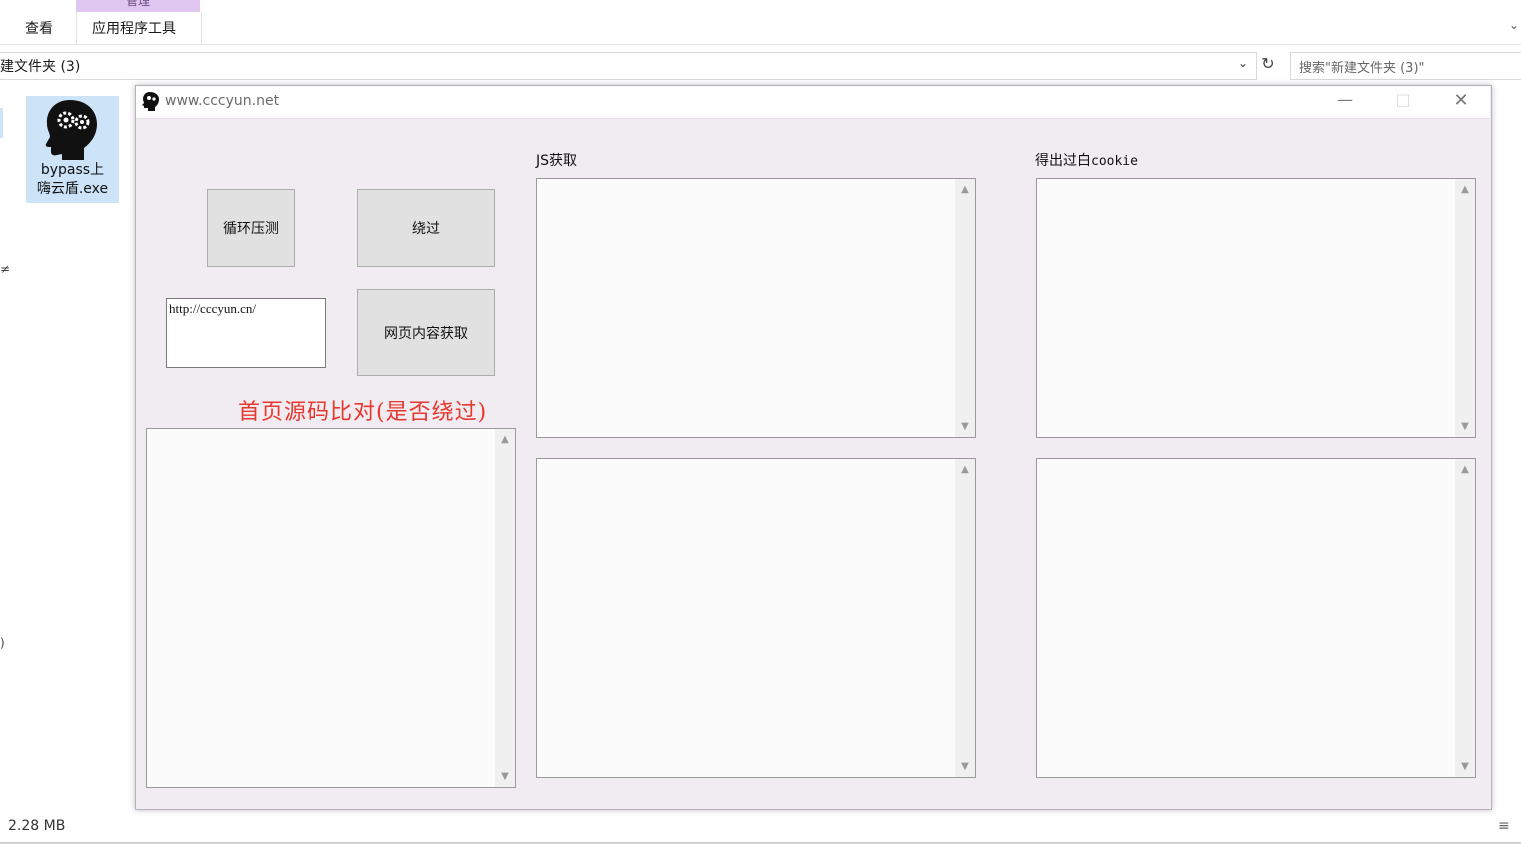 The width and height of the screenshot is (1521, 844). I want to click on loop-test-button: 循环压测, so click(251, 228).